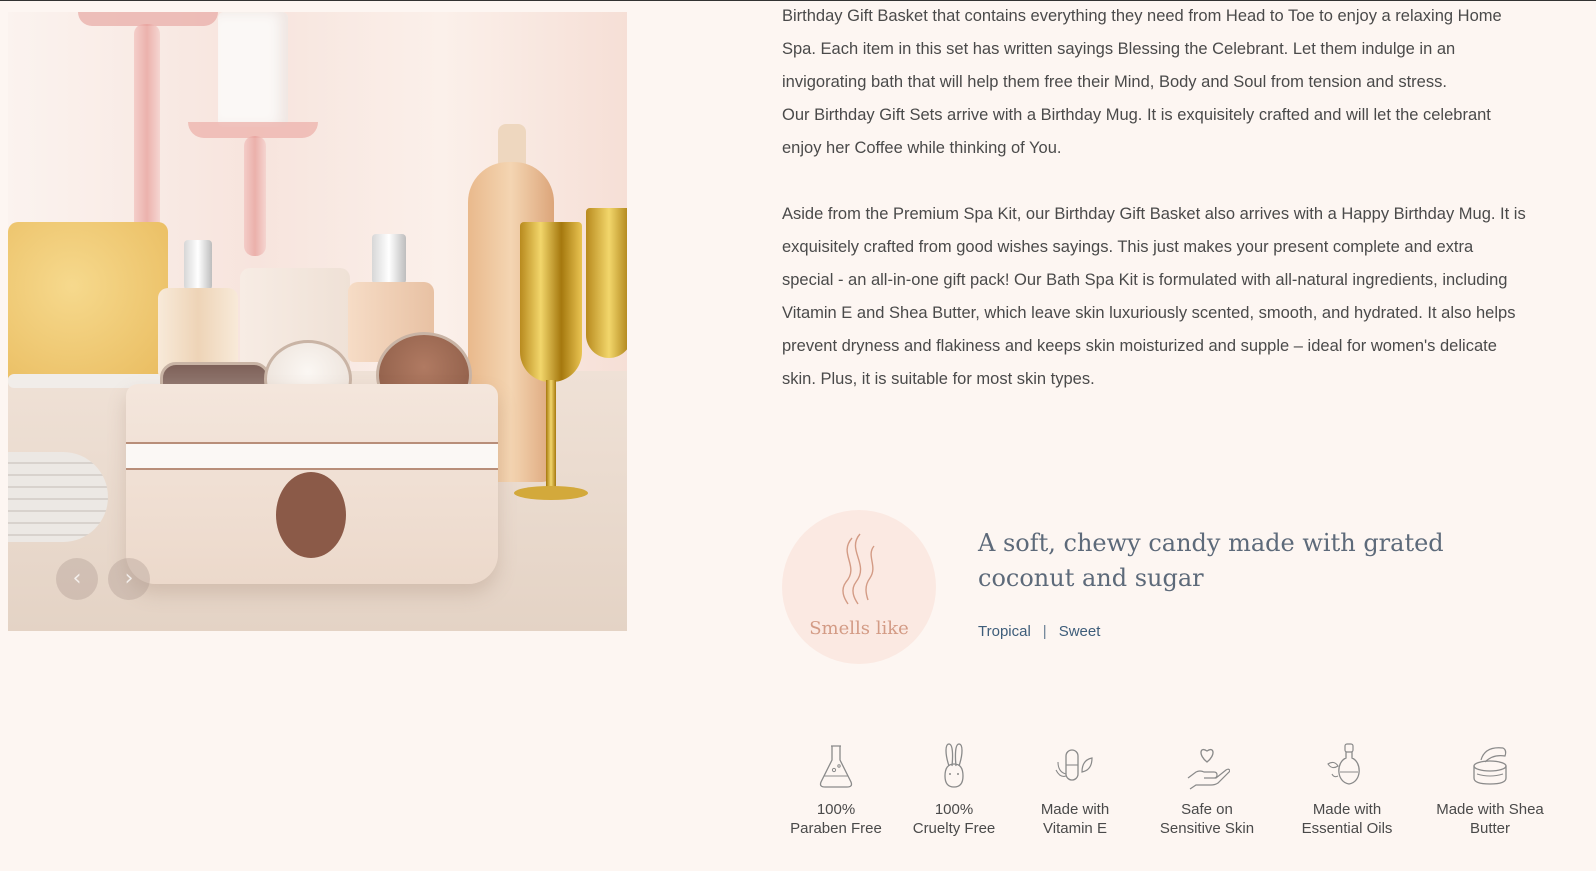  Describe the element at coordinates (1211, 543) in the screenshot. I see `scent-description-line: A soft, chewy candy made with grated` at that location.